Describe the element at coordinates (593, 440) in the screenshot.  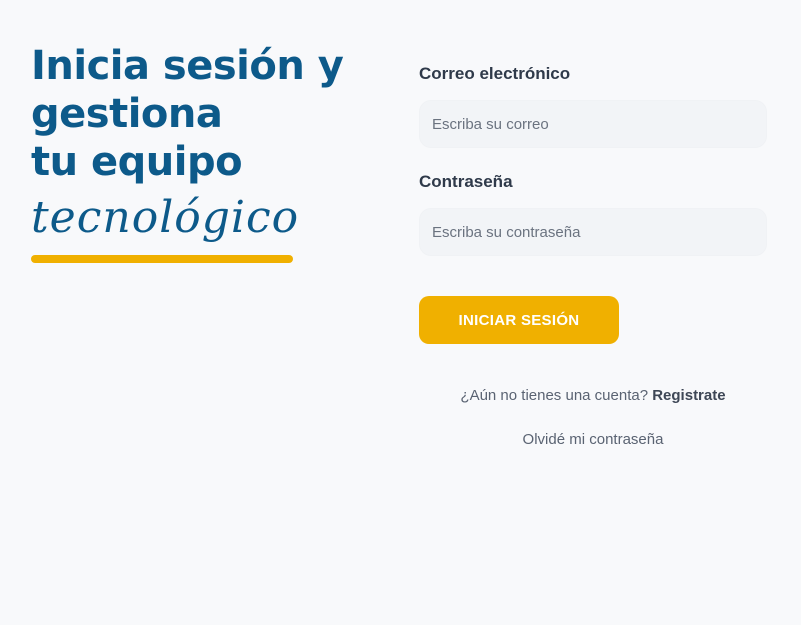
I see `forgot-password-link: Olvidé mi contraseña` at that location.